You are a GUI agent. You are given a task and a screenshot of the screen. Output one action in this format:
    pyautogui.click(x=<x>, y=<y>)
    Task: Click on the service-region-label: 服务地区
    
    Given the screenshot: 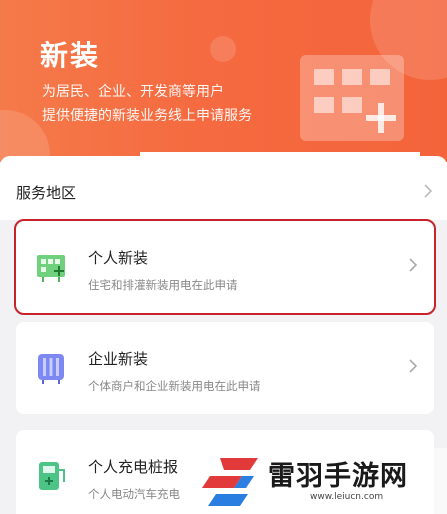 What is the action you would take?
    pyautogui.click(x=46, y=193)
    